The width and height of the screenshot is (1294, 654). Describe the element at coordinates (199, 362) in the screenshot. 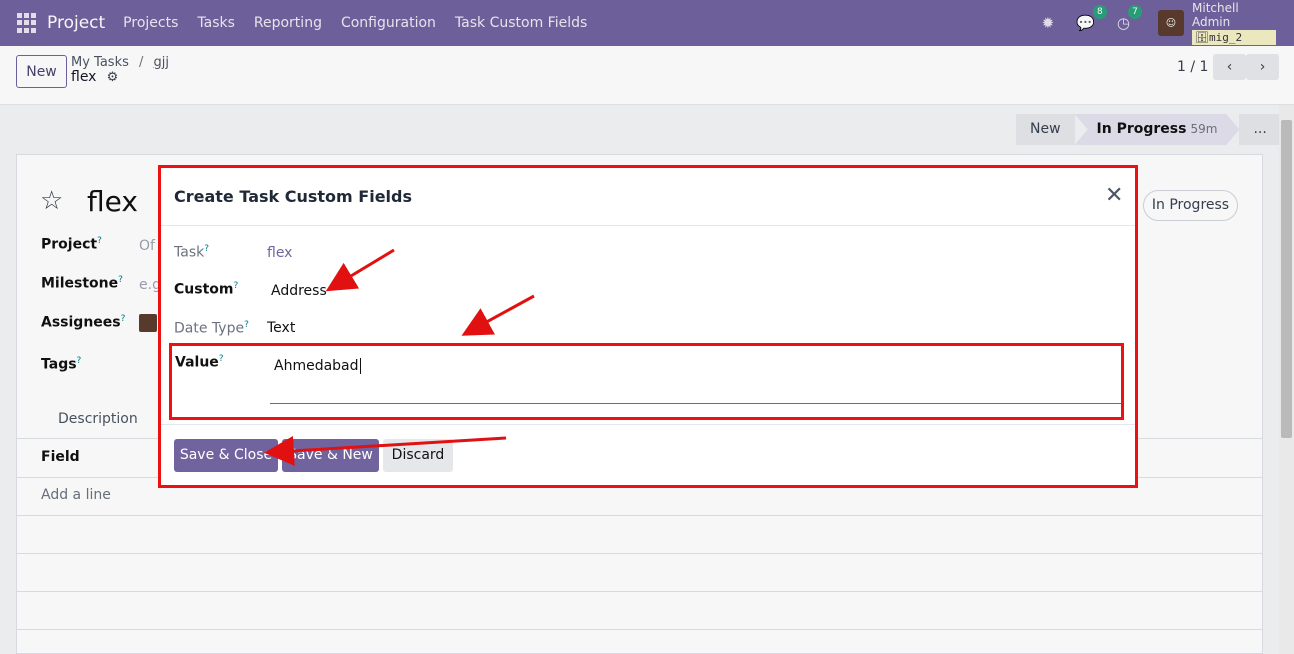

I see `value-label: Value?` at that location.